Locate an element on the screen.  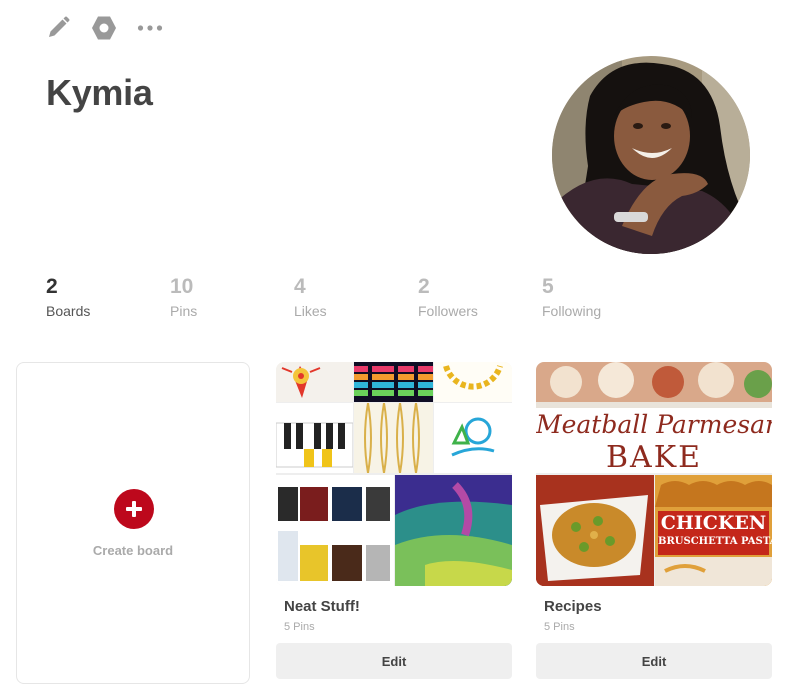
cover-title-banner: CHICKEN BRUSCHETTA PASTA is located at coordinates (715, 533).